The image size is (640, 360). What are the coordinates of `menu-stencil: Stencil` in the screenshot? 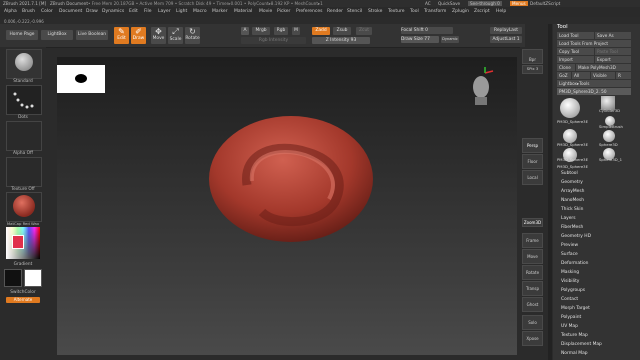 It's located at (354, 11).